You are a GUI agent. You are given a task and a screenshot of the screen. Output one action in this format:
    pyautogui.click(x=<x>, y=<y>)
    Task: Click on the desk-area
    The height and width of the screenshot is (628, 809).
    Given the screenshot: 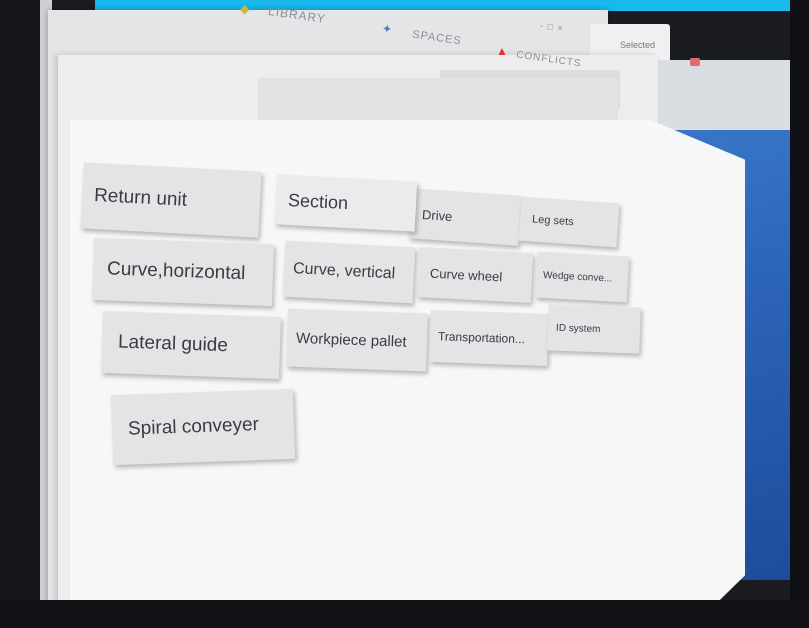 What is the action you would take?
    pyautogui.click(x=404, y=614)
    